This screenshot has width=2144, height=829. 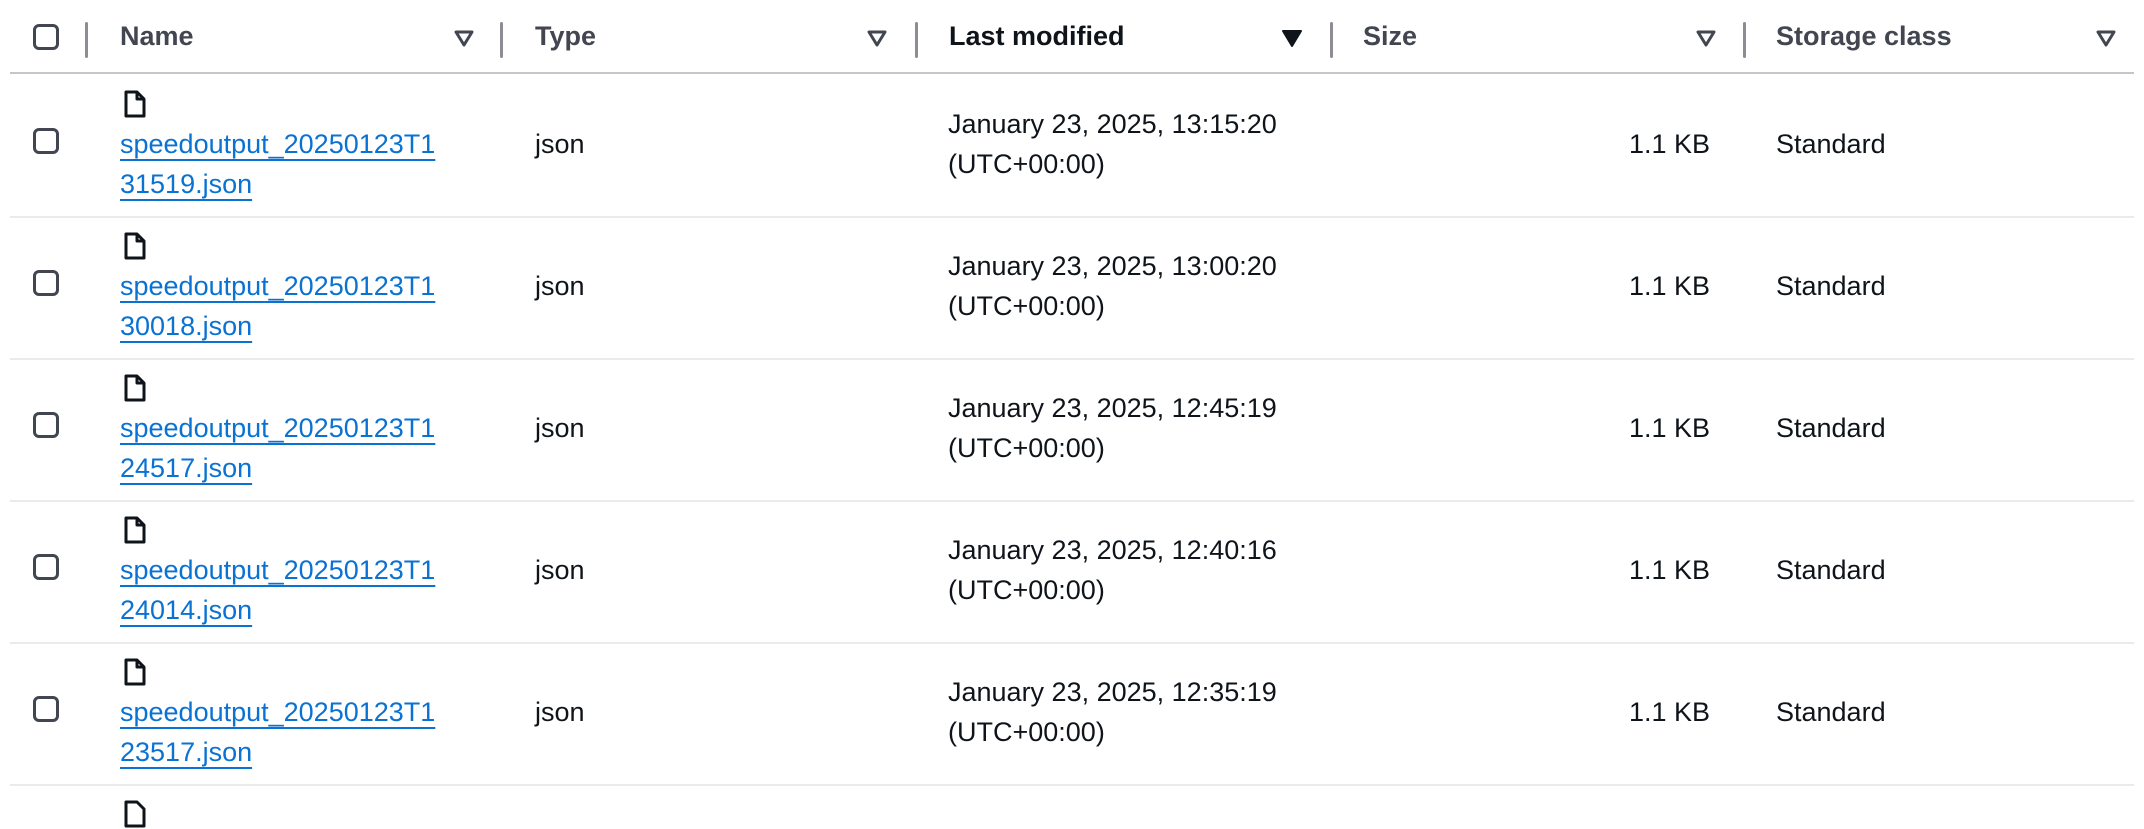 What do you see at coordinates (186, 752) in the screenshot?
I see `object-name-line2: 23517.json` at bounding box center [186, 752].